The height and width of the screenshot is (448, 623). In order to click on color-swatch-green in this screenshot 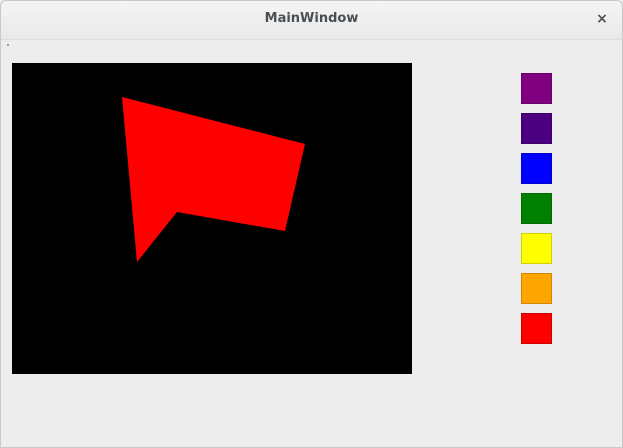, I will do `click(536, 208)`.